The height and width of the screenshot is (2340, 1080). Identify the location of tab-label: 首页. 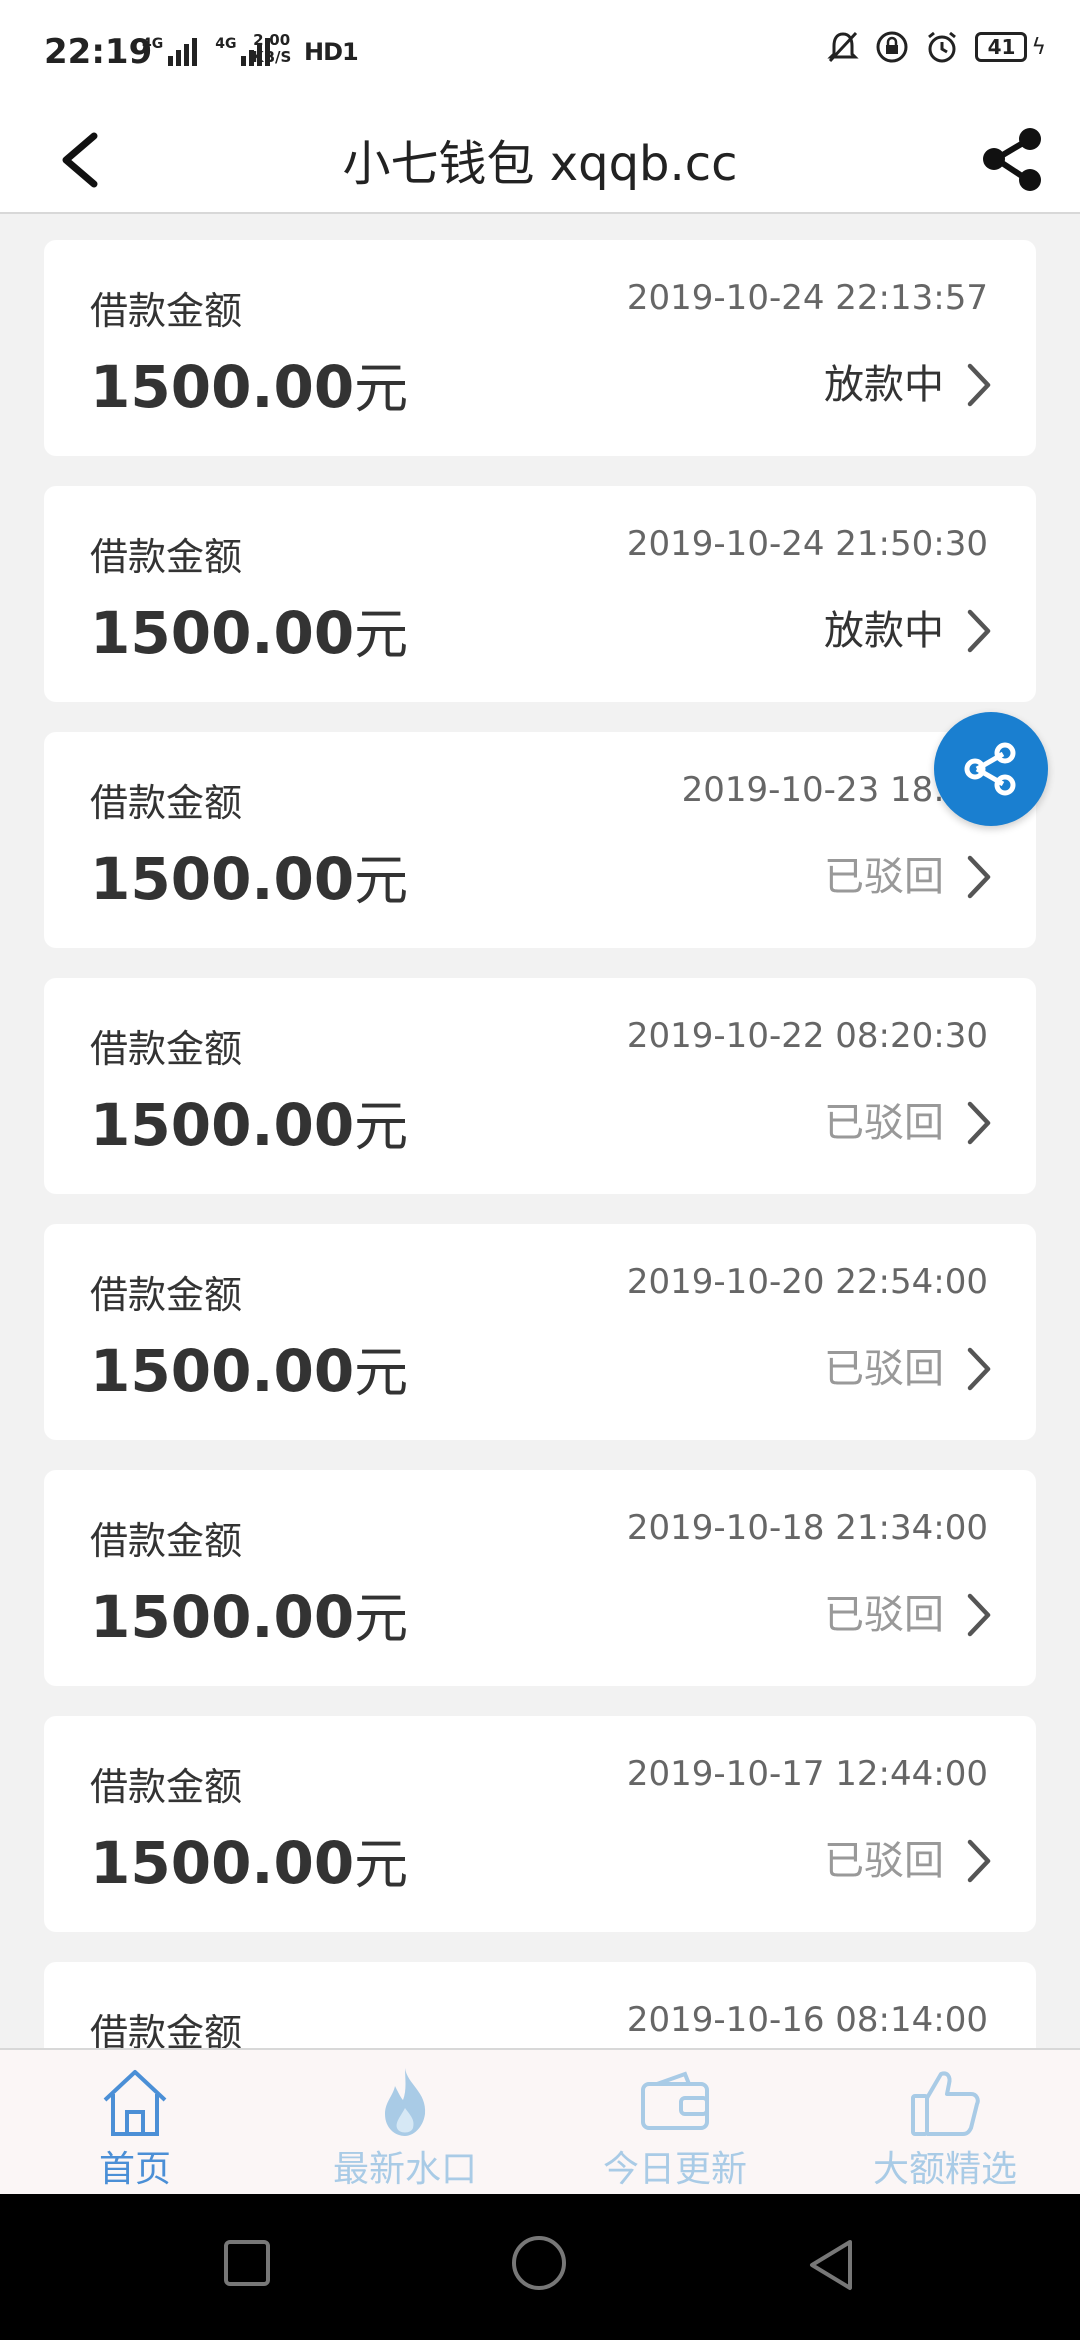
(134, 2169).